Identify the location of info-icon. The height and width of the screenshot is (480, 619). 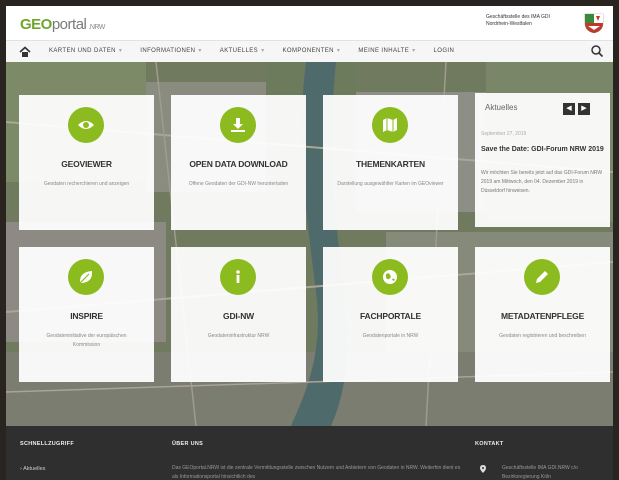
(238, 276).